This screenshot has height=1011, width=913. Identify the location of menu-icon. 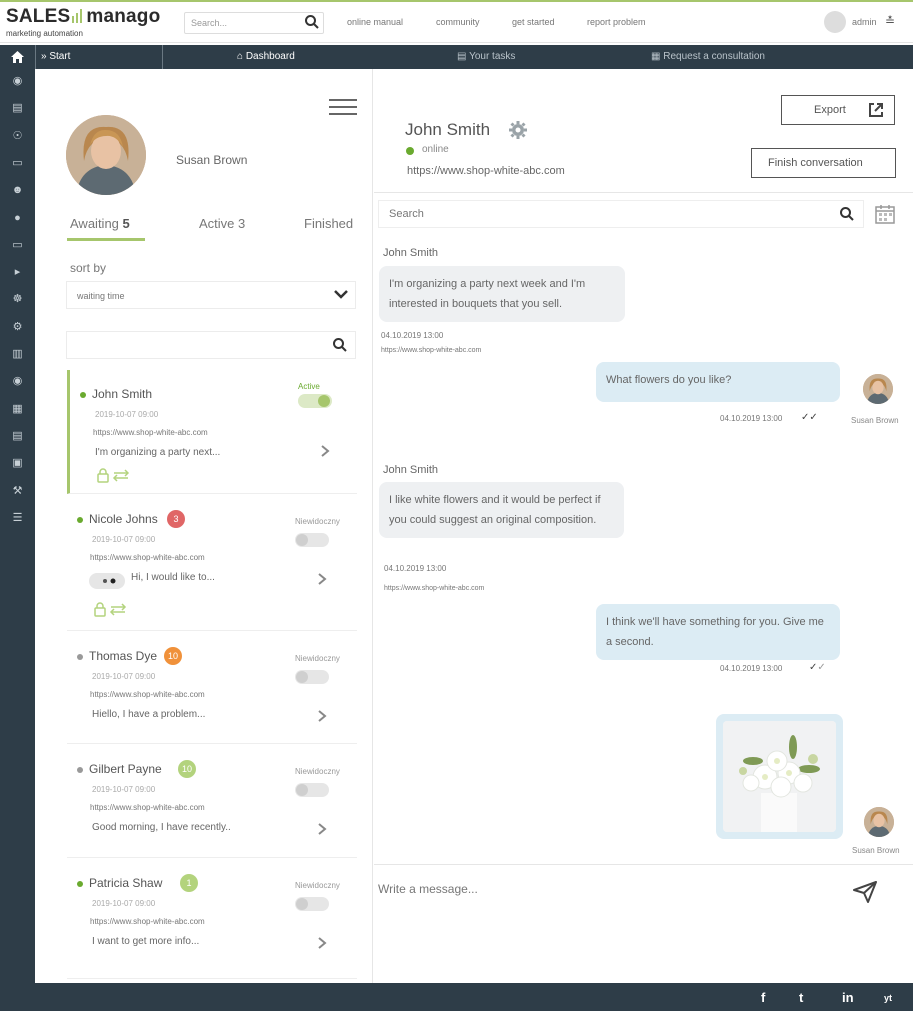
(343, 107).